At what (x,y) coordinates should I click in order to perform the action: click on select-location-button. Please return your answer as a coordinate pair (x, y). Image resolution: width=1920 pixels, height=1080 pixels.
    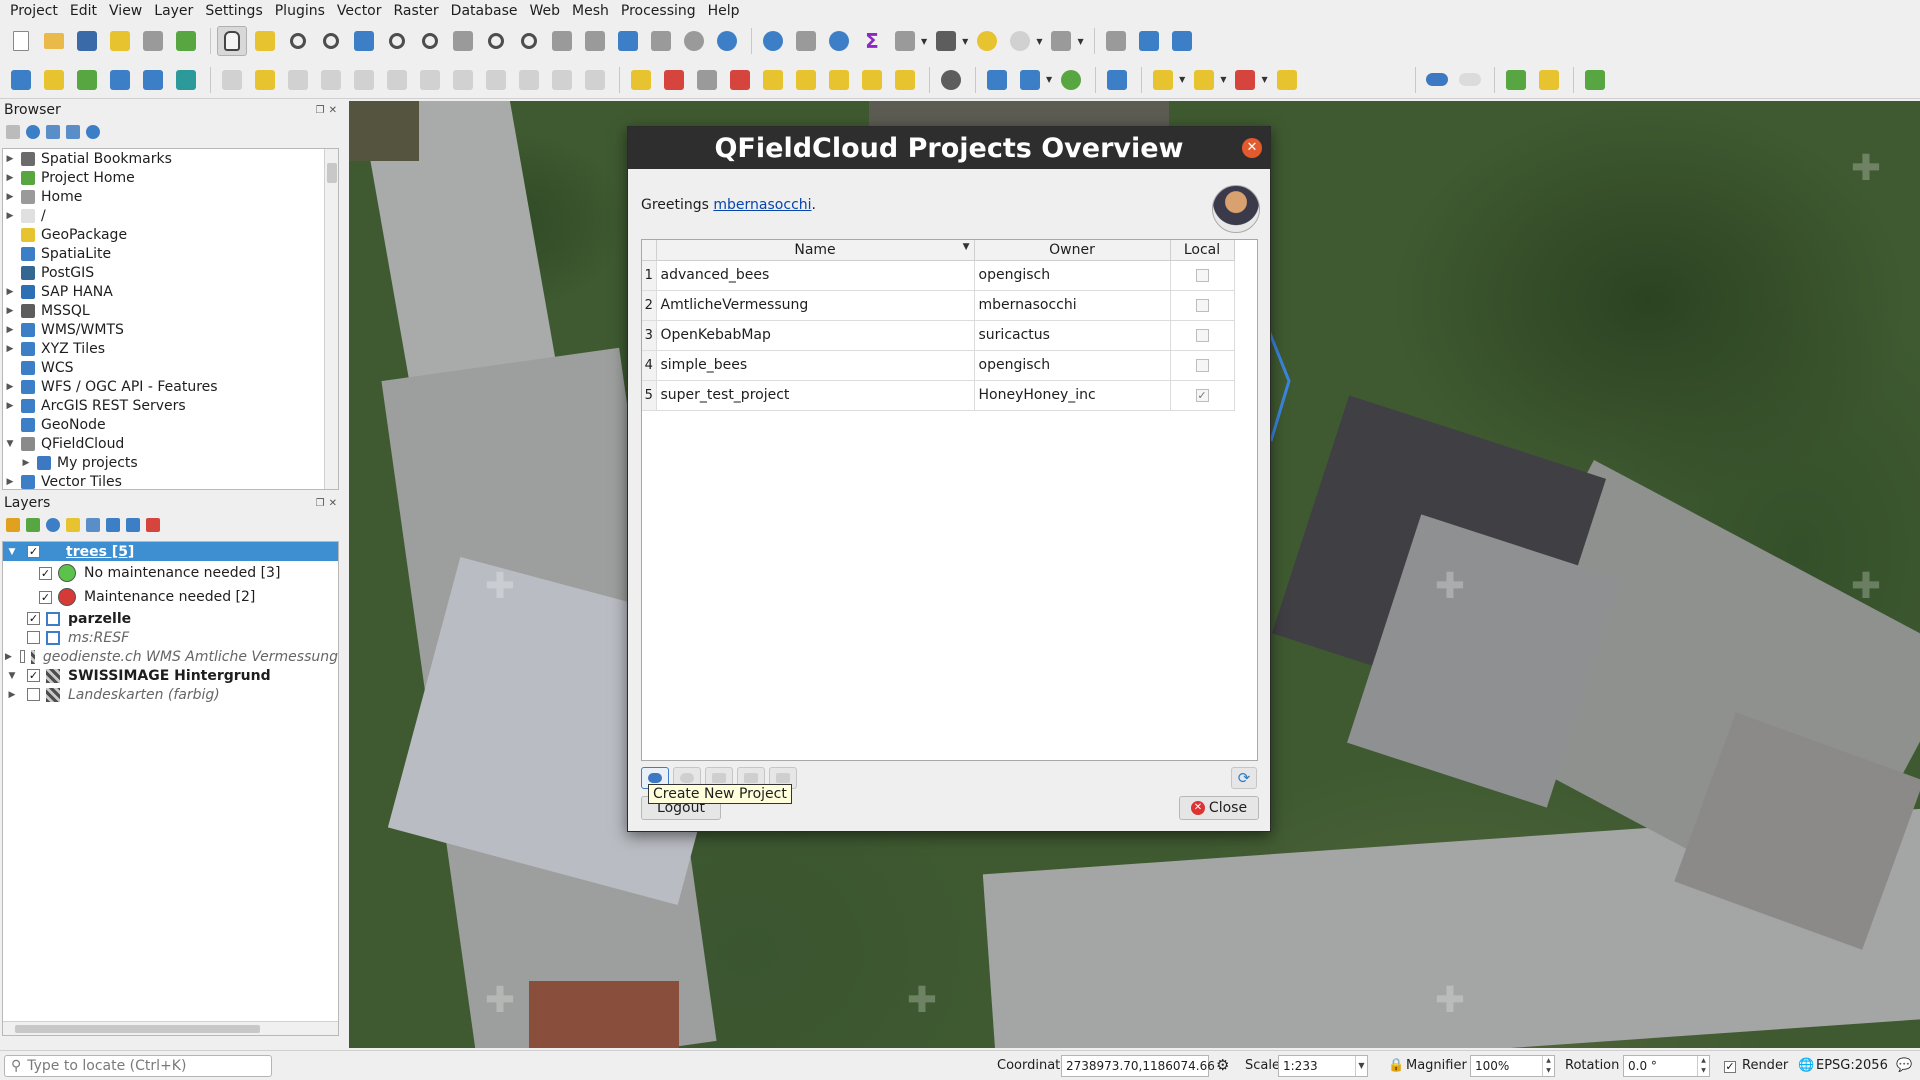
    Looking at the image, I should click on (1287, 80).